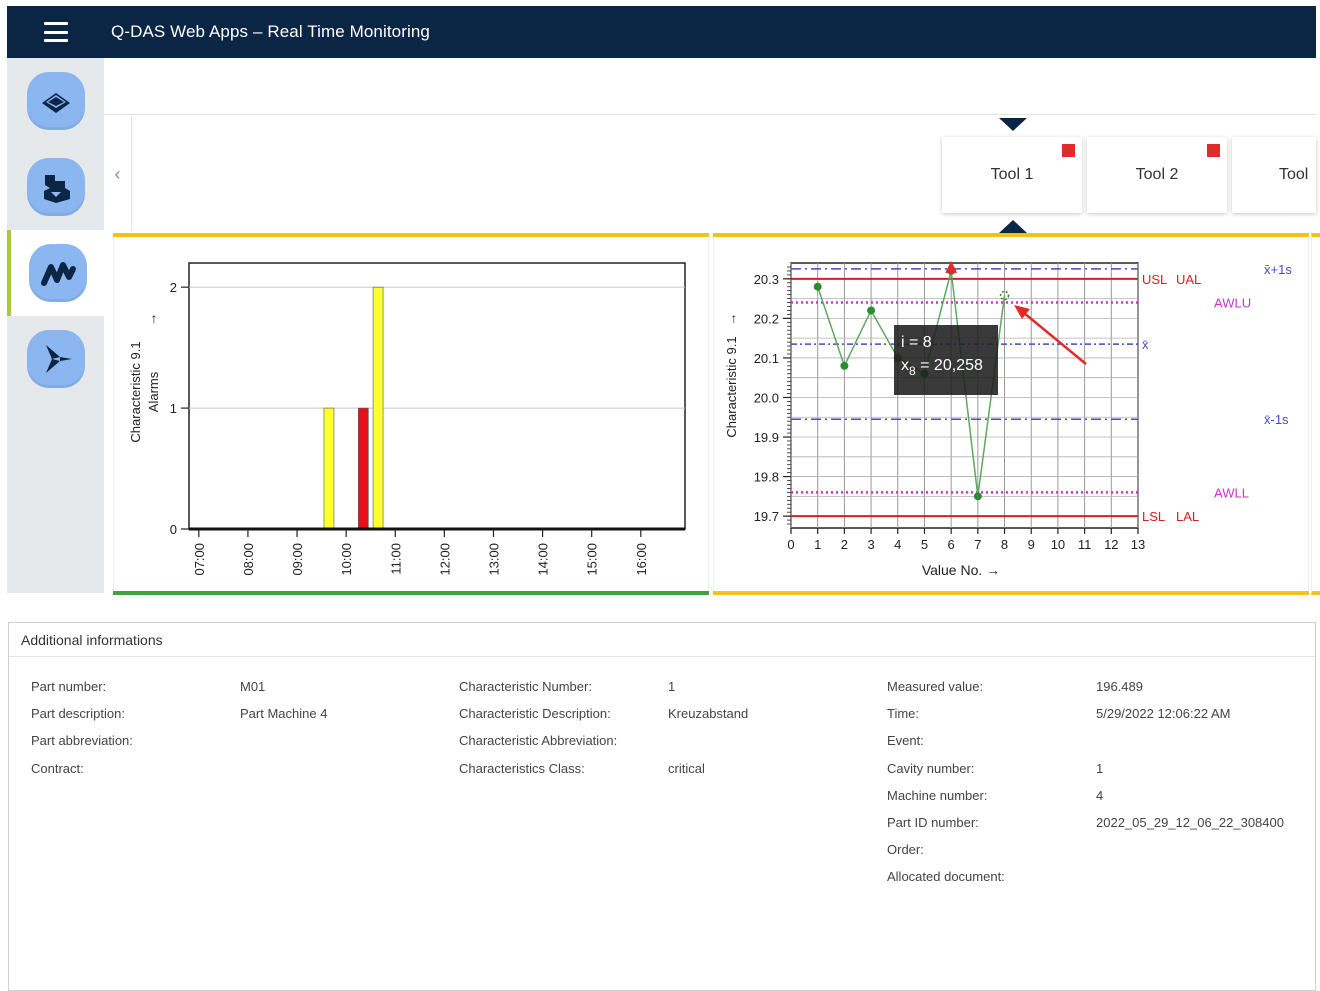  I want to click on info-value: 196.489, so click(1119, 686).